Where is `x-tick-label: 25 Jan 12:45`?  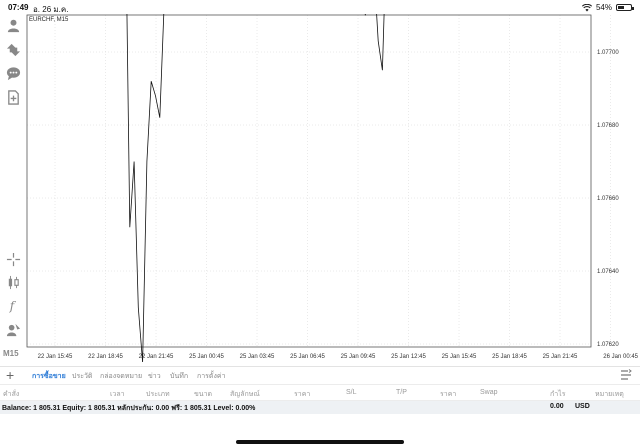
x-tick-label: 25 Jan 12:45 is located at coordinates (408, 357).